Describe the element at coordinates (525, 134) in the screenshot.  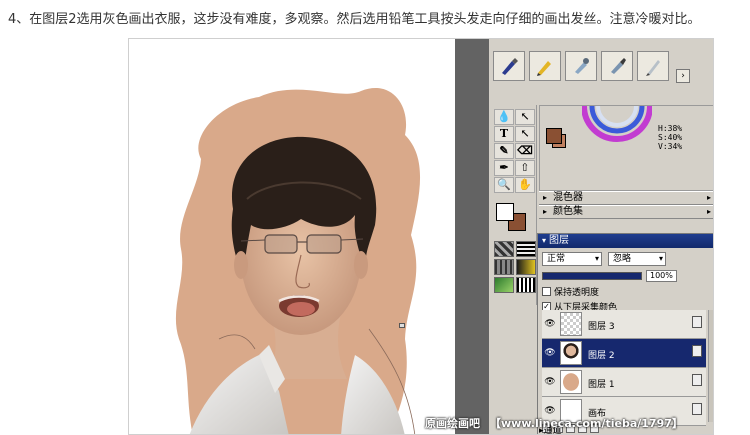
I see `select-icon: ↖` at that location.